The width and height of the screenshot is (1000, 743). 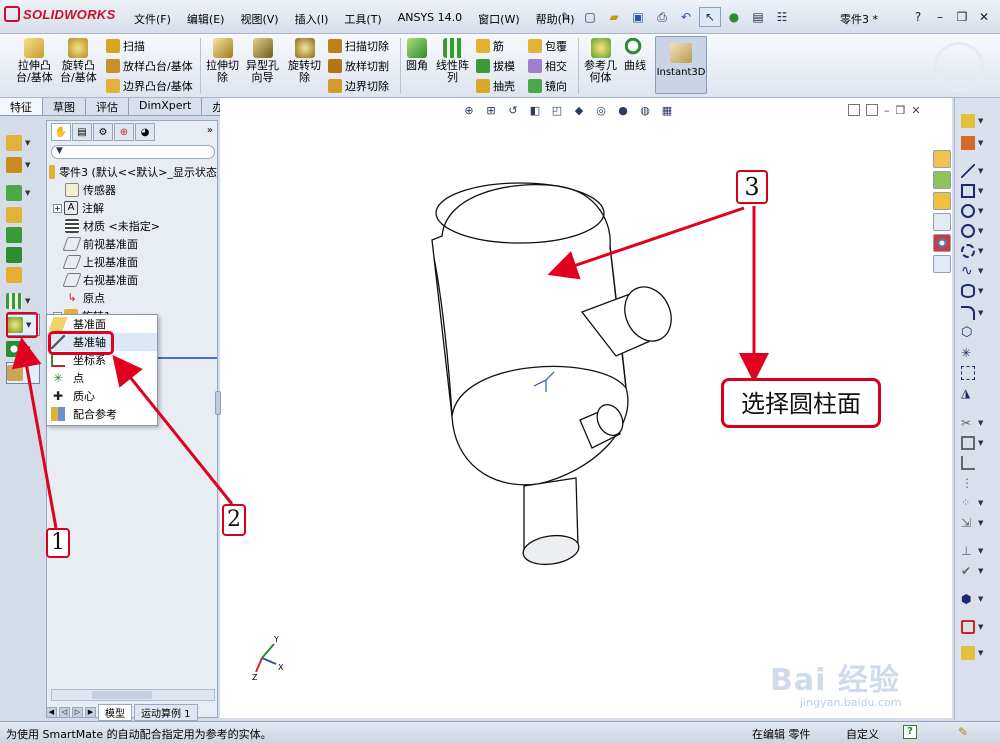 I want to click on tree-root-part: 零件3 (默认<<默认>_显示状态, so click(x=132, y=172).